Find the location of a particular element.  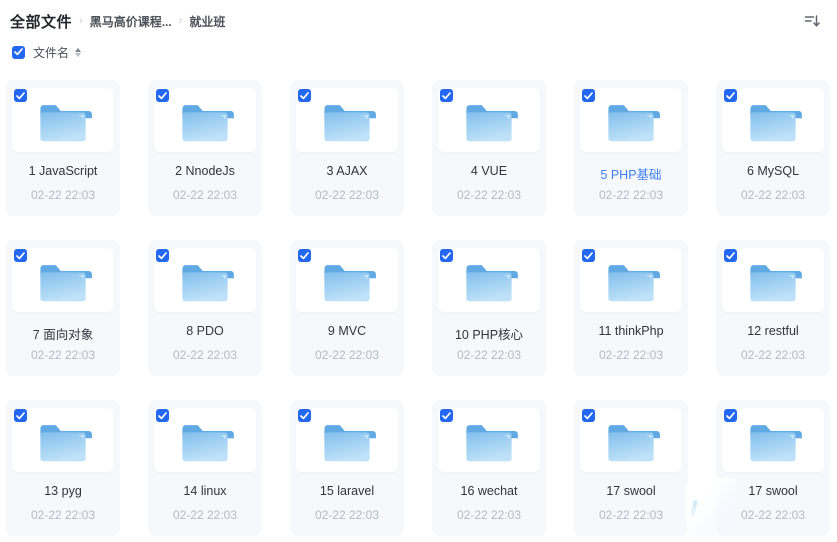

sort-order-button is located at coordinates (812, 21).